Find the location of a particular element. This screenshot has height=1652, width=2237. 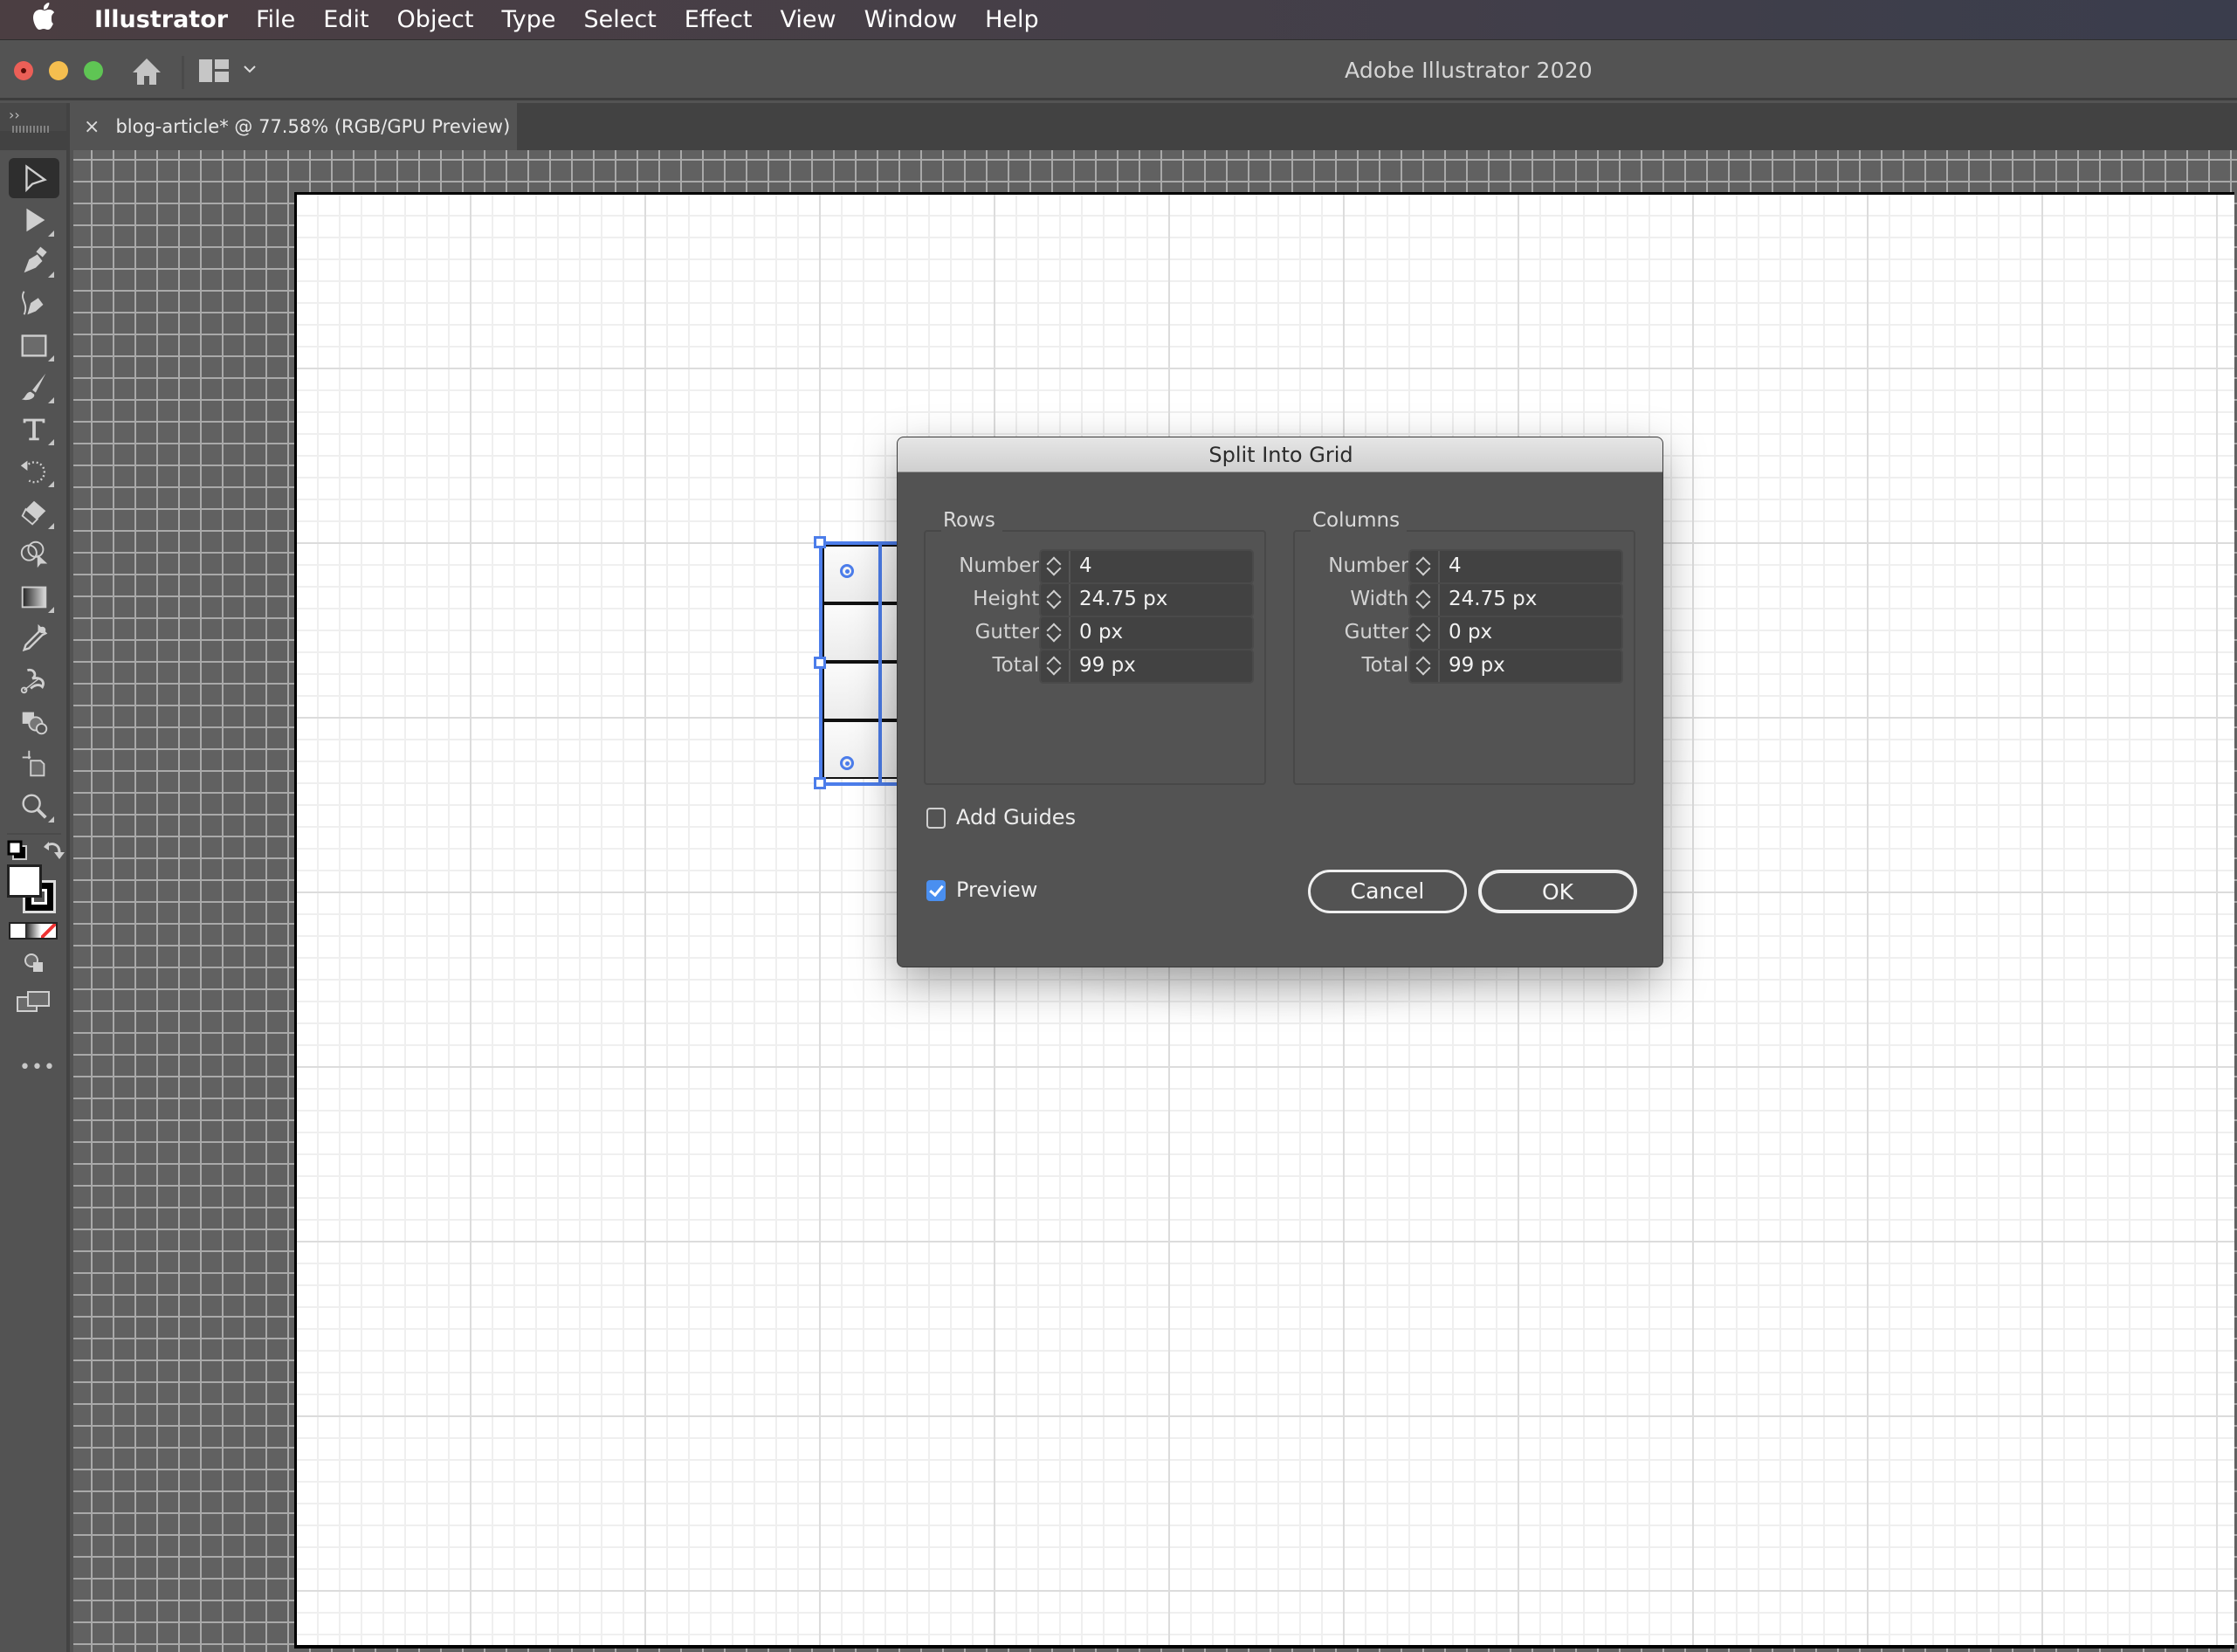

columns-gutter-input is located at coordinates (1531, 632).